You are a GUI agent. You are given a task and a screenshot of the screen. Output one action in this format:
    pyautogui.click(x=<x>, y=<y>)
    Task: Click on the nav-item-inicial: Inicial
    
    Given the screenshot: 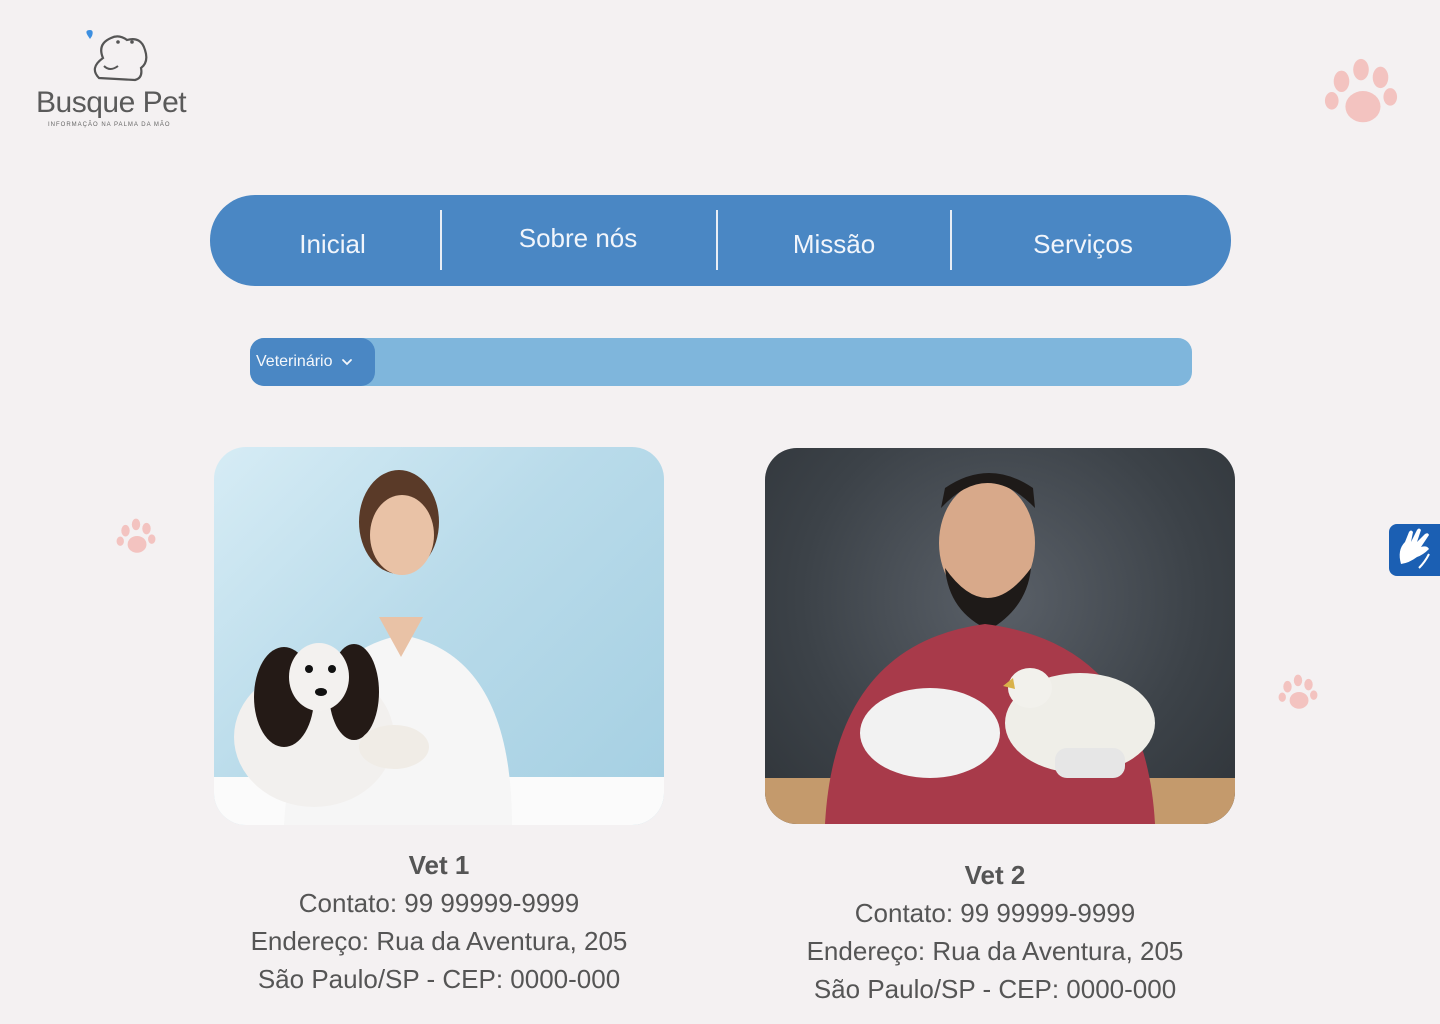 What is the action you would take?
    pyautogui.click(x=332, y=244)
    